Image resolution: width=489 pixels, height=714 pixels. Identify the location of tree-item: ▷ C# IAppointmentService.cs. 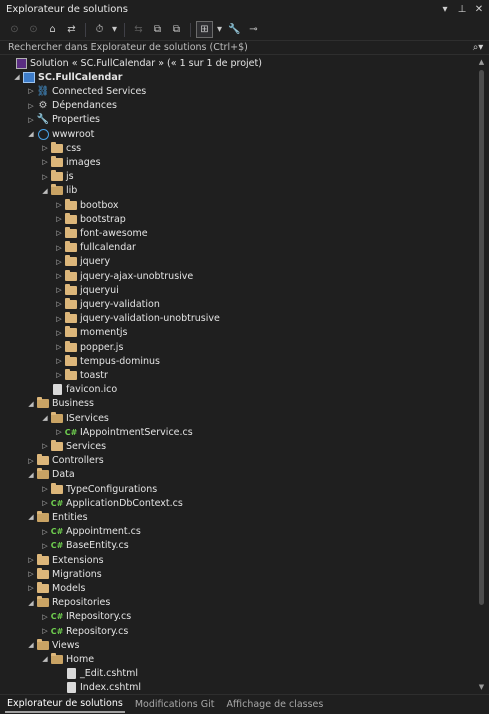
(237, 432).